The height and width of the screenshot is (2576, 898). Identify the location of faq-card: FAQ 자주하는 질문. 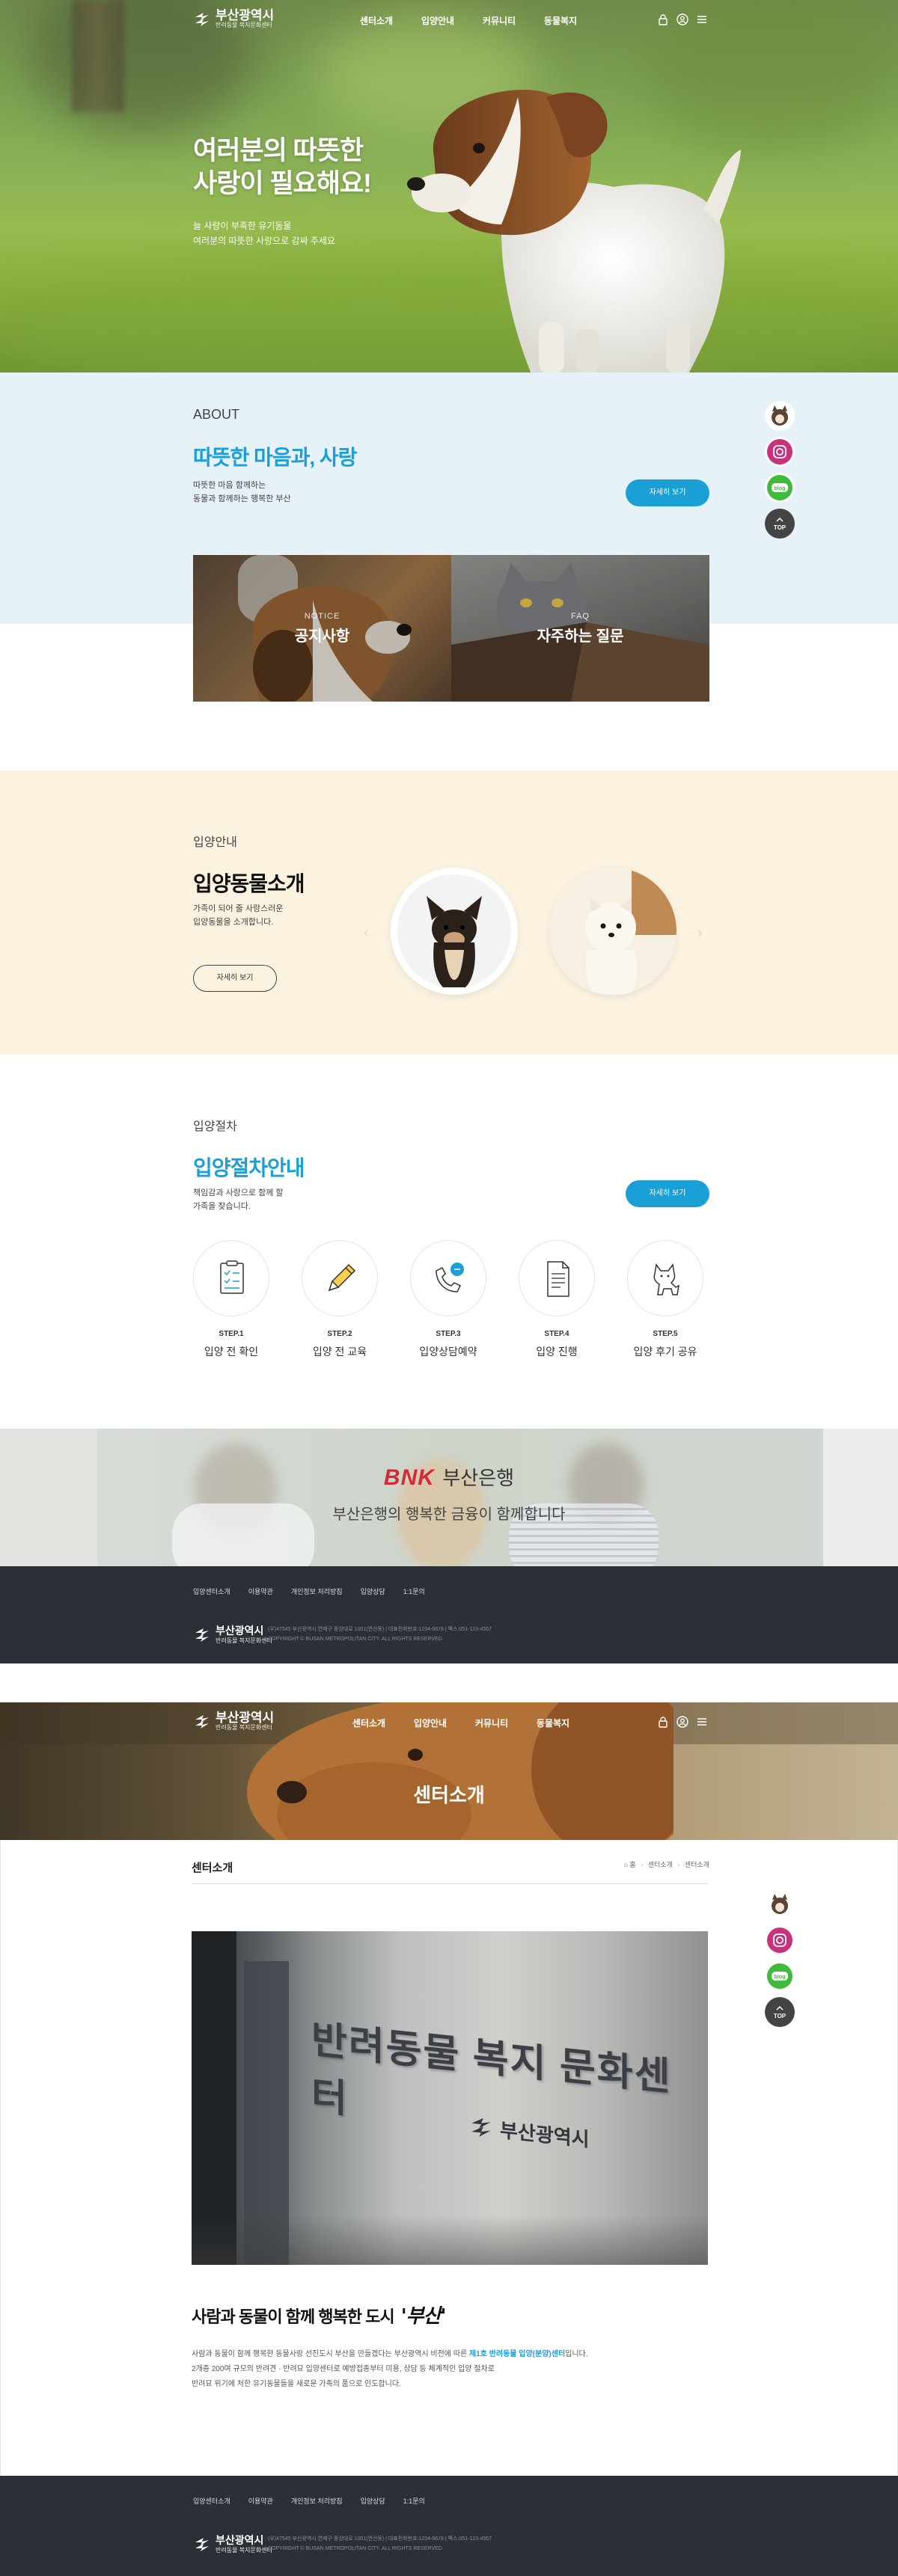
(580, 628).